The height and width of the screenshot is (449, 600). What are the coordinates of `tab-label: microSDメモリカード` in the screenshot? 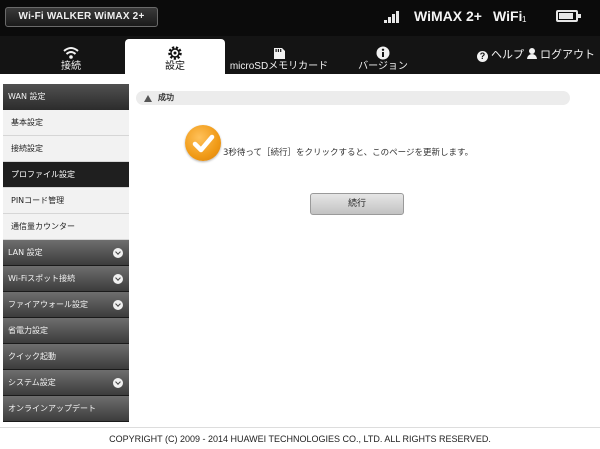 It's located at (279, 66).